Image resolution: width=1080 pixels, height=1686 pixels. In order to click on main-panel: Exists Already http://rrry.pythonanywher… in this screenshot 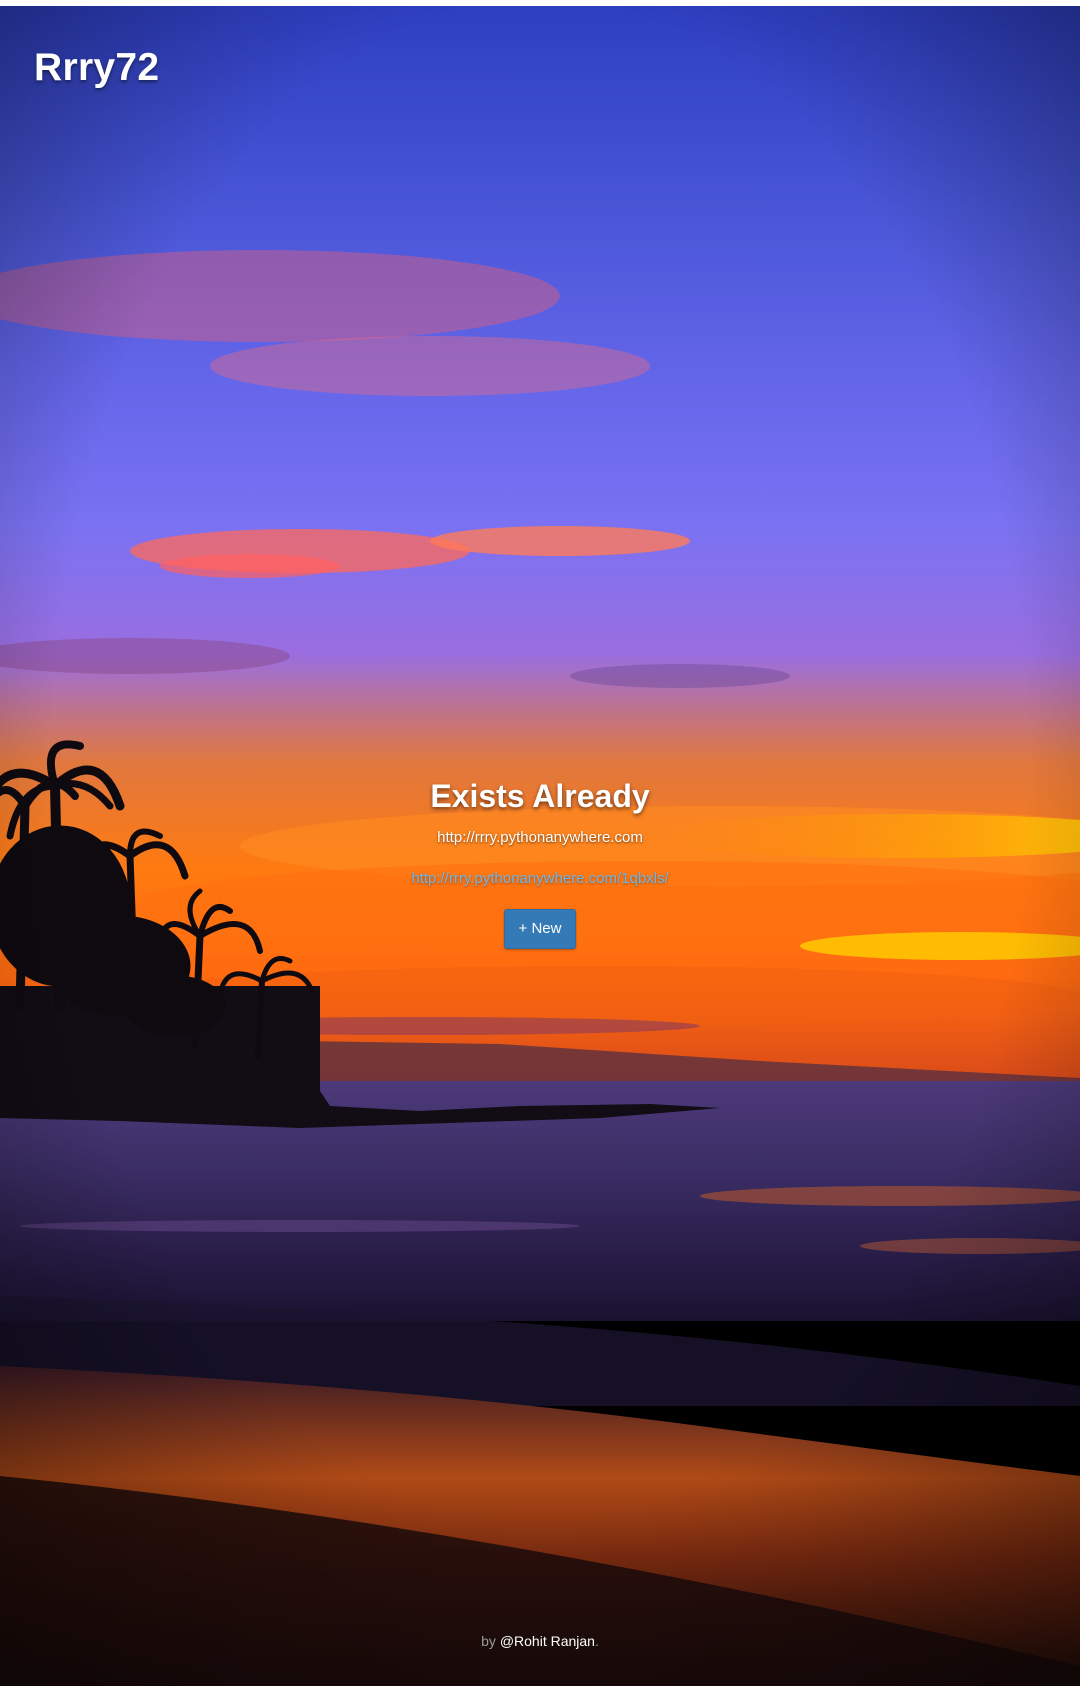, I will do `click(540, 862)`.